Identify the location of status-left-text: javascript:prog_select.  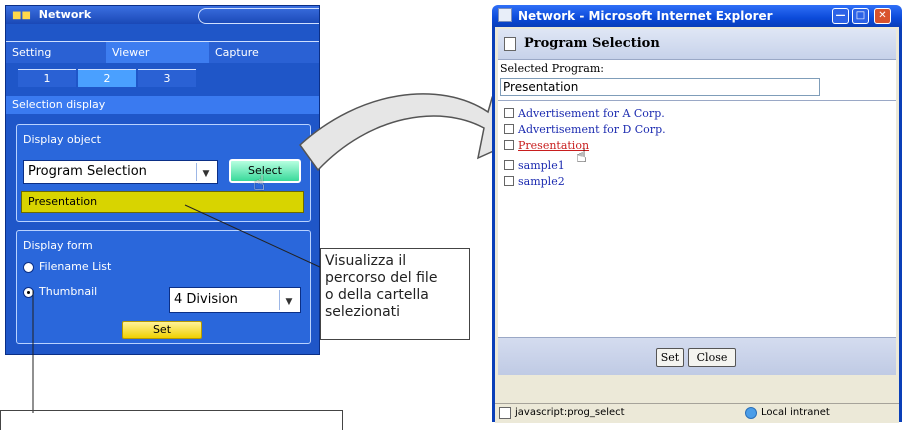
(570, 412).